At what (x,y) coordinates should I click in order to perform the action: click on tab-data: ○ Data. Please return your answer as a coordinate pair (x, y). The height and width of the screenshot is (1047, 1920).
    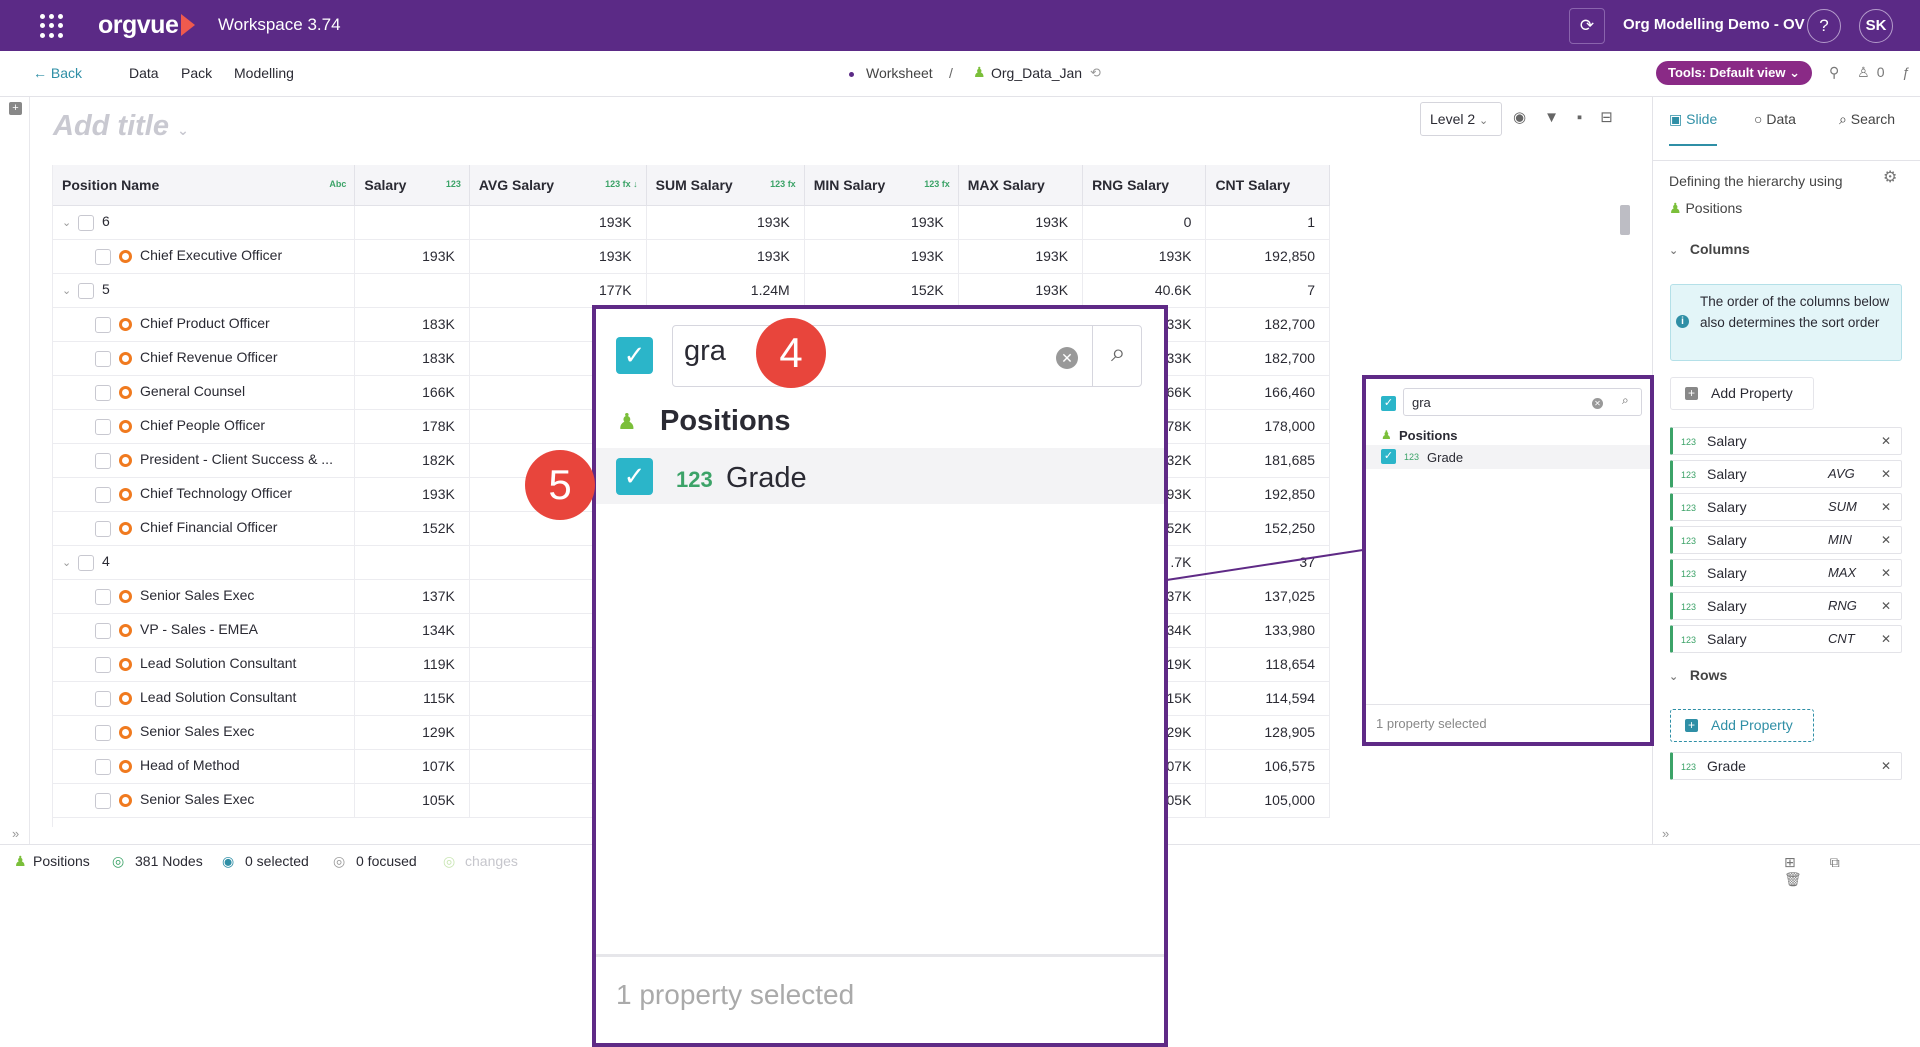
    Looking at the image, I should click on (1775, 119).